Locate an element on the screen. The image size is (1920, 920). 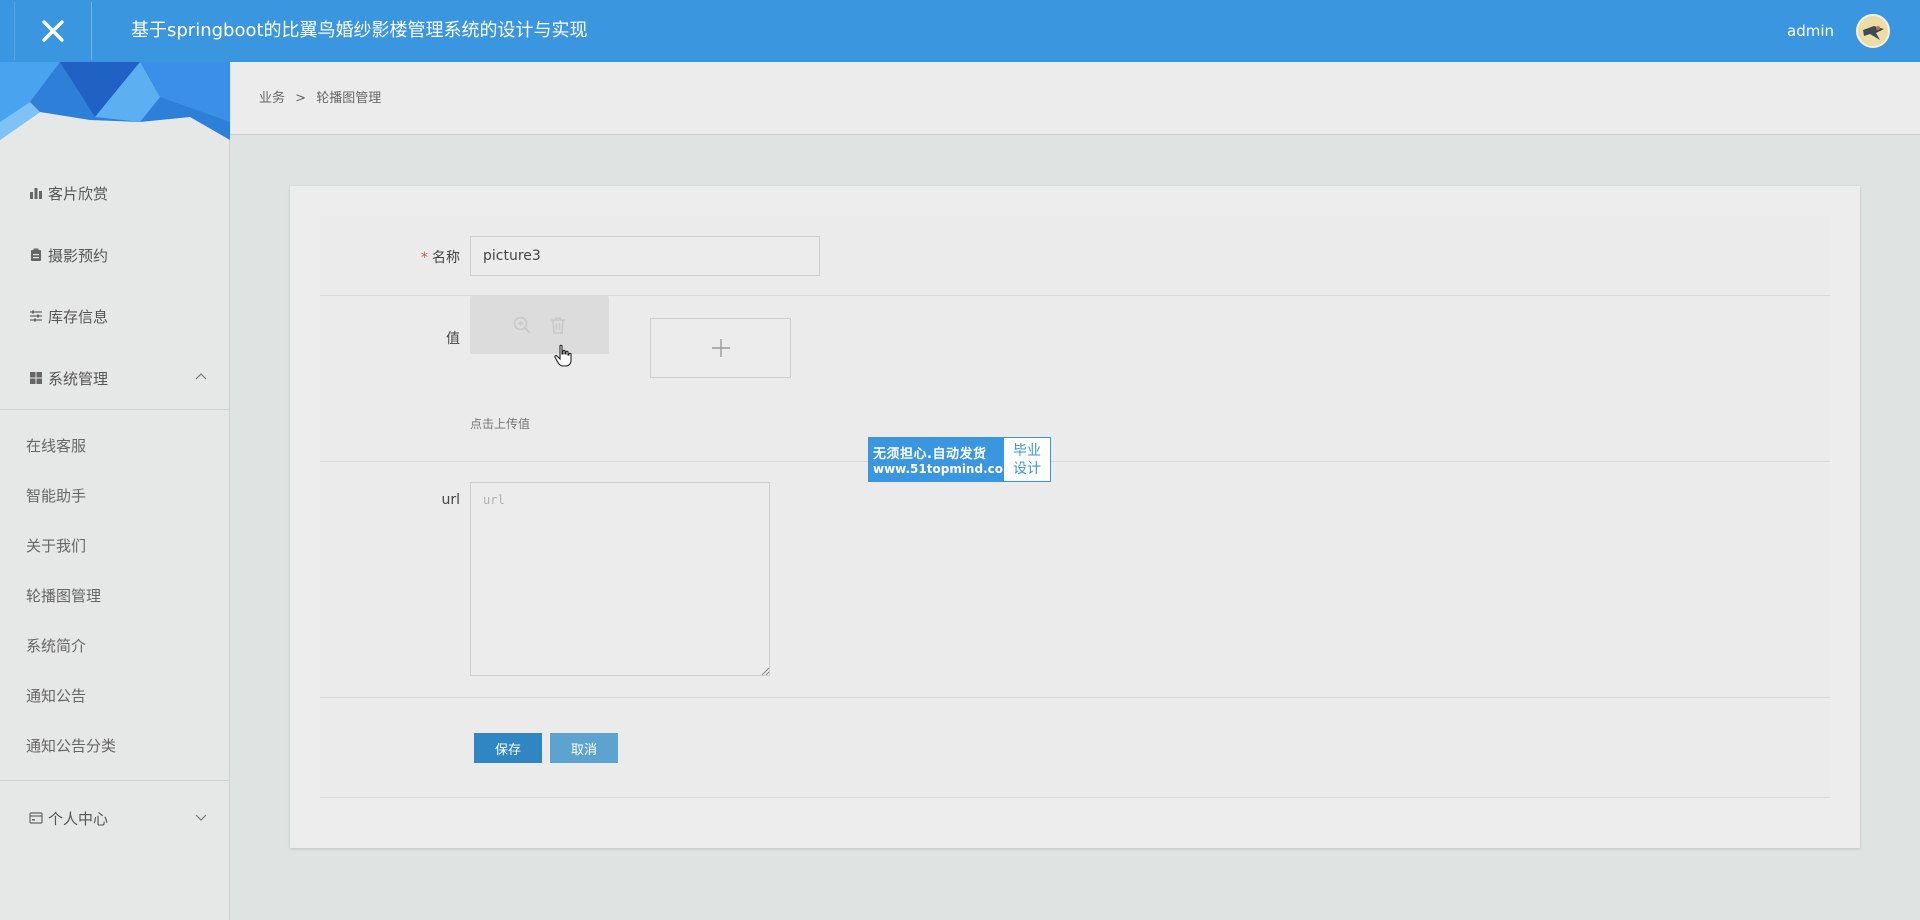
watermark-right2: 设计 is located at coordinates (1027, 468).